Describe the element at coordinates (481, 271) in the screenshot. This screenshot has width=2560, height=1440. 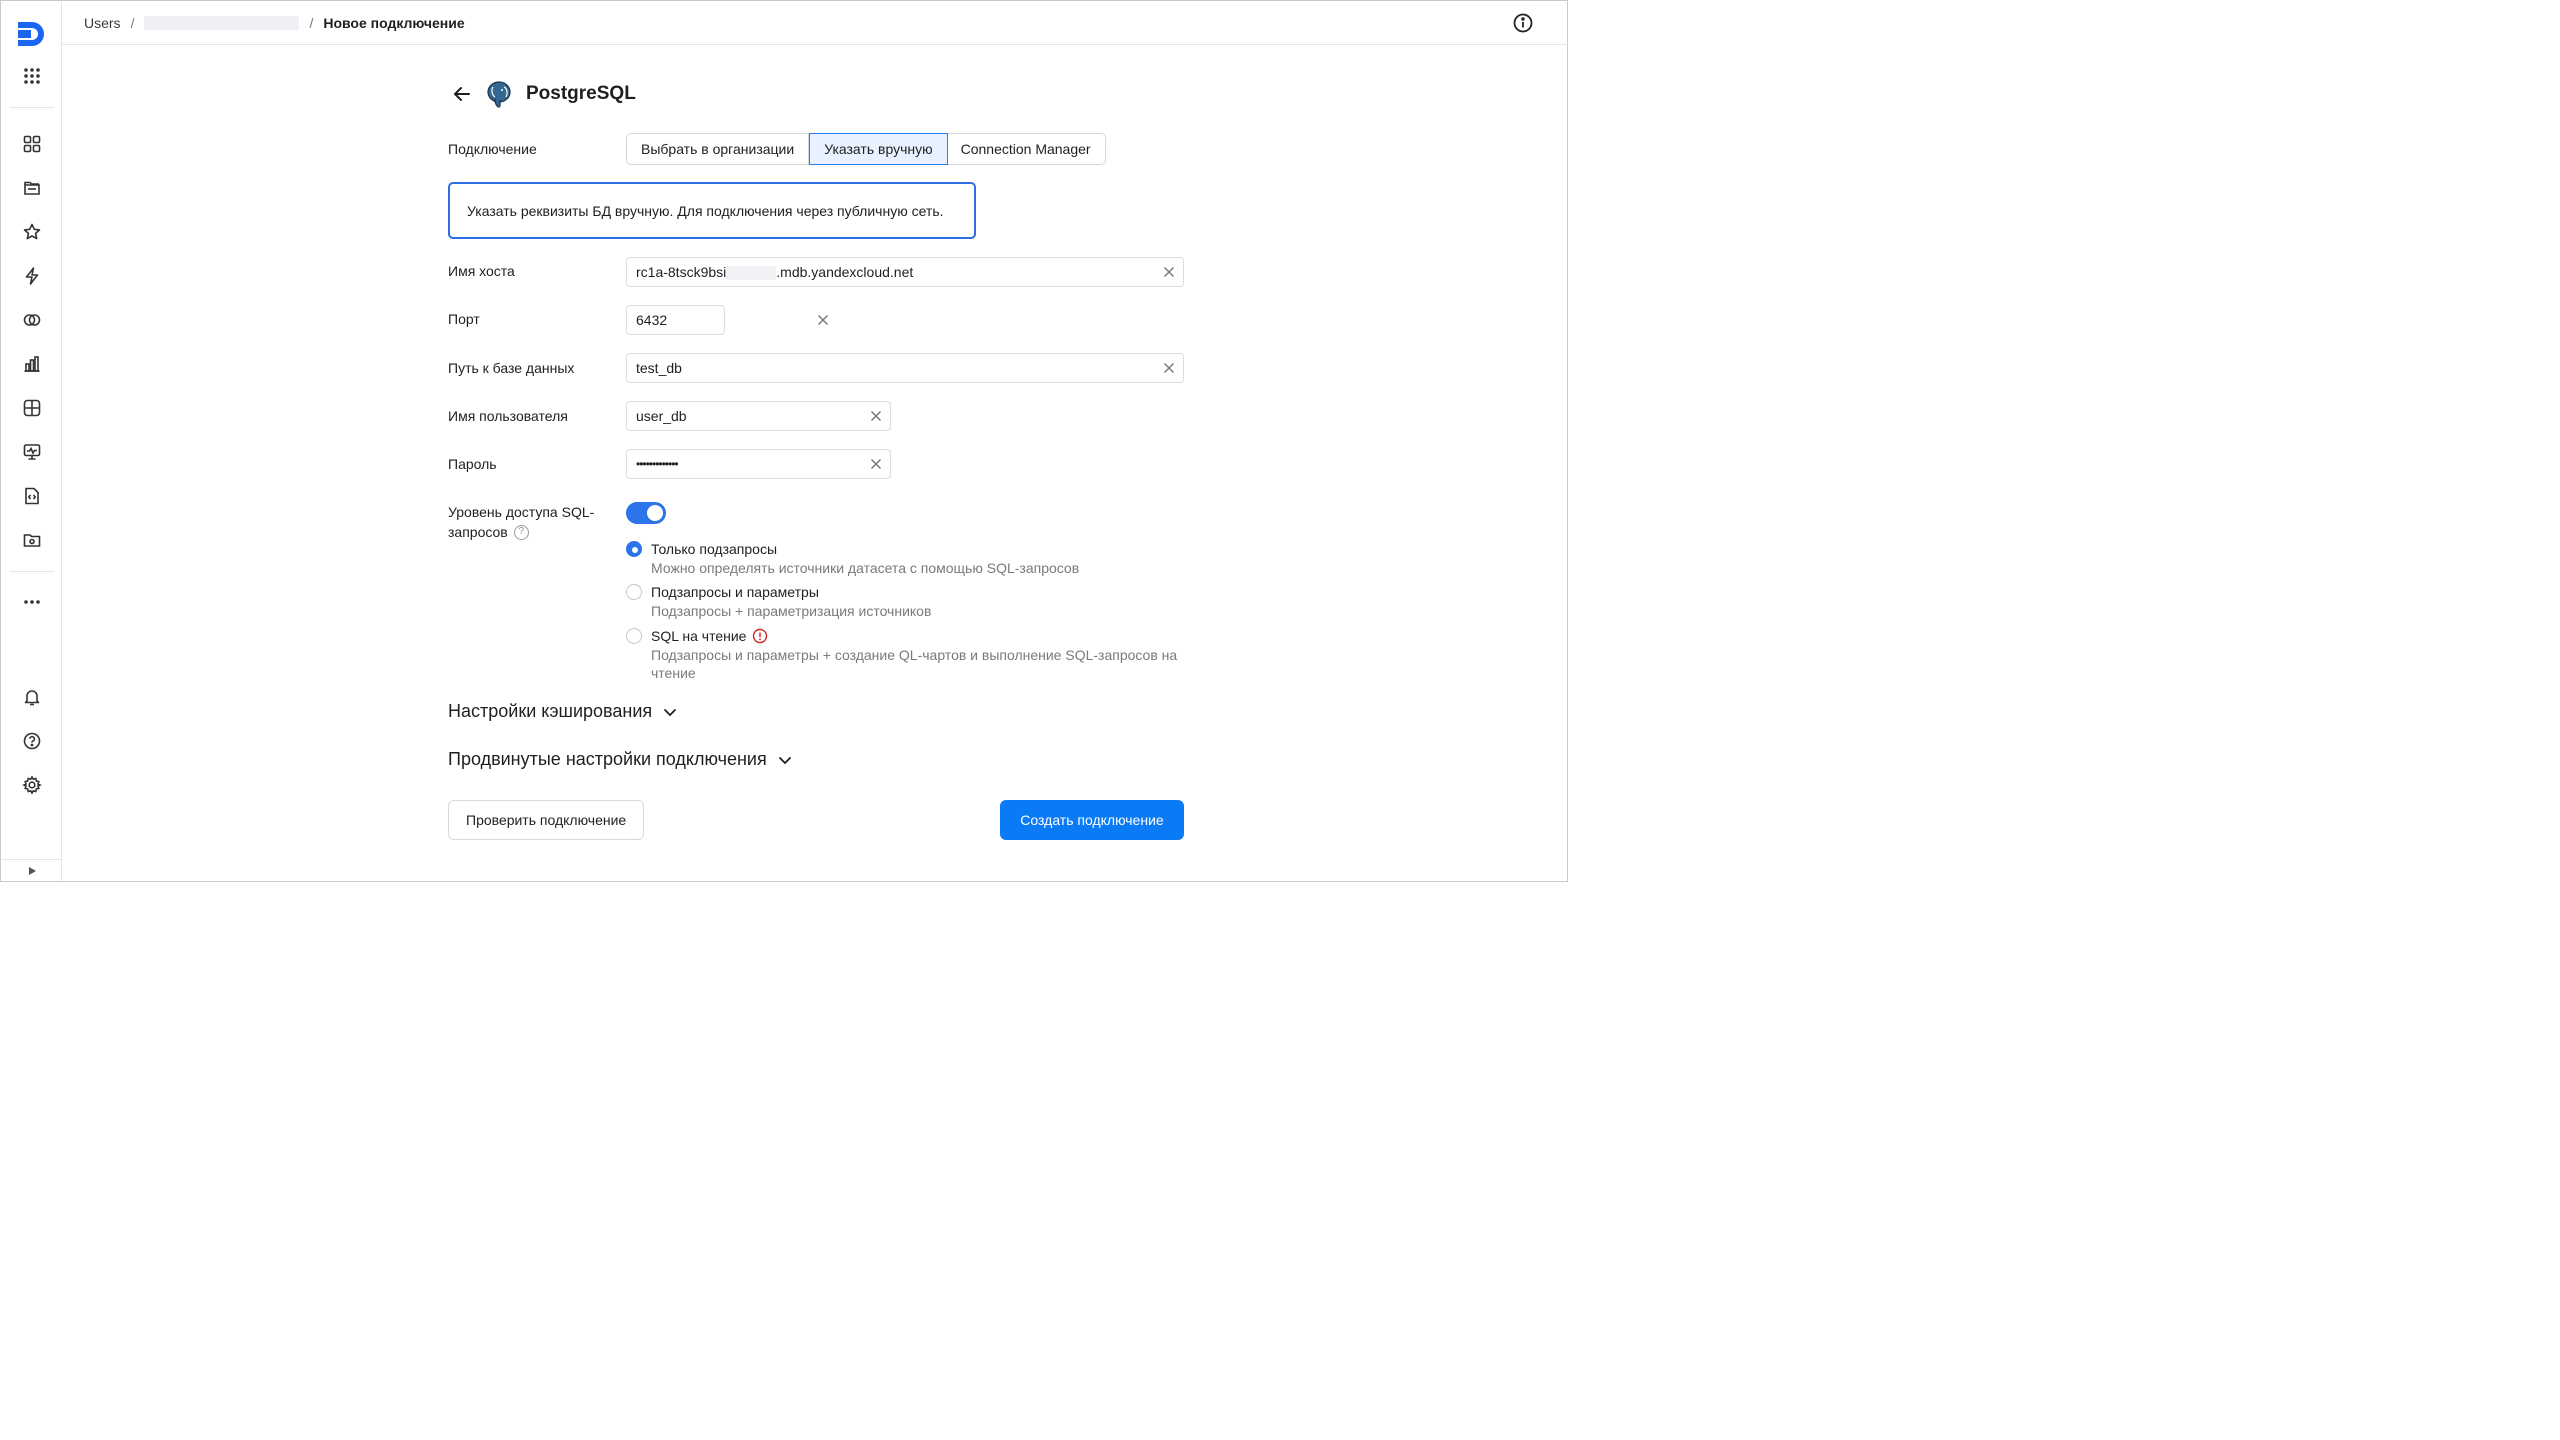
I see `host-label: Имя хоста` at that location.